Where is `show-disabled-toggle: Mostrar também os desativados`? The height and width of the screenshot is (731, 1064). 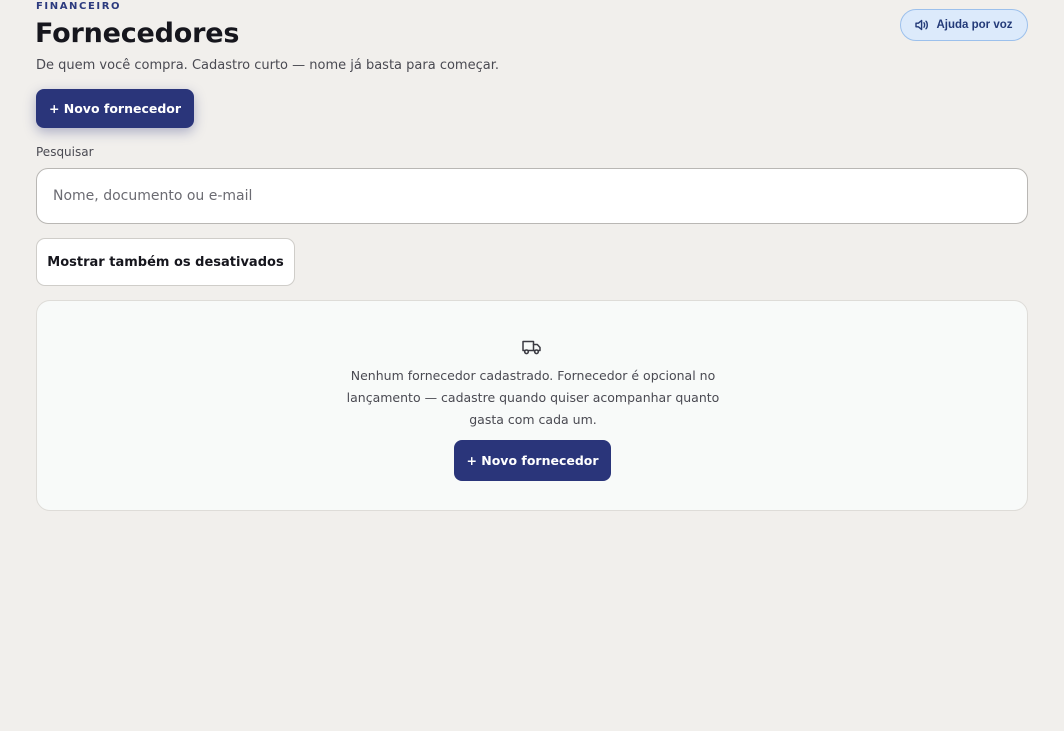 show-disabled-toggle: Mostrar também os desativados is located at coordinates (165, 262).